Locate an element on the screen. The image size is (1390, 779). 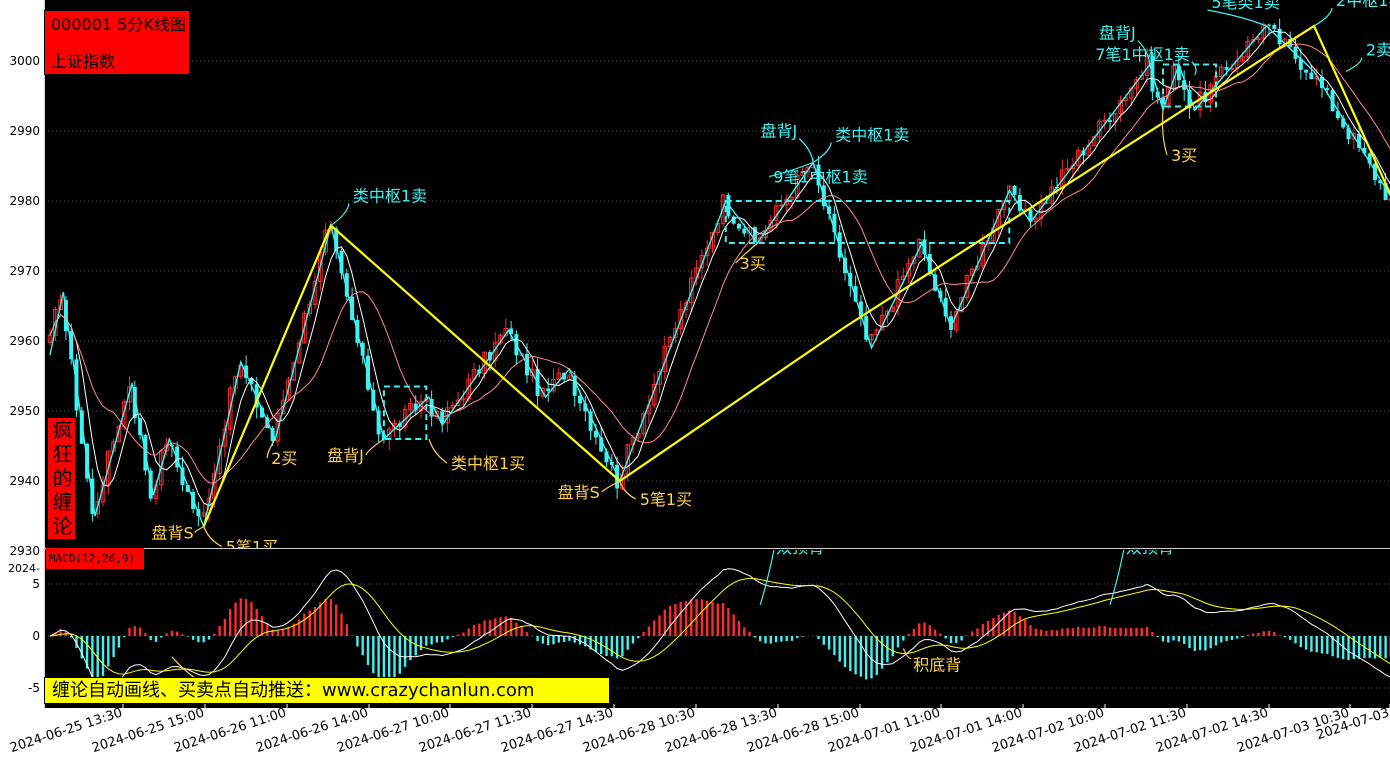
left-edge-label: 2024- is located at coordinates (24, 568).